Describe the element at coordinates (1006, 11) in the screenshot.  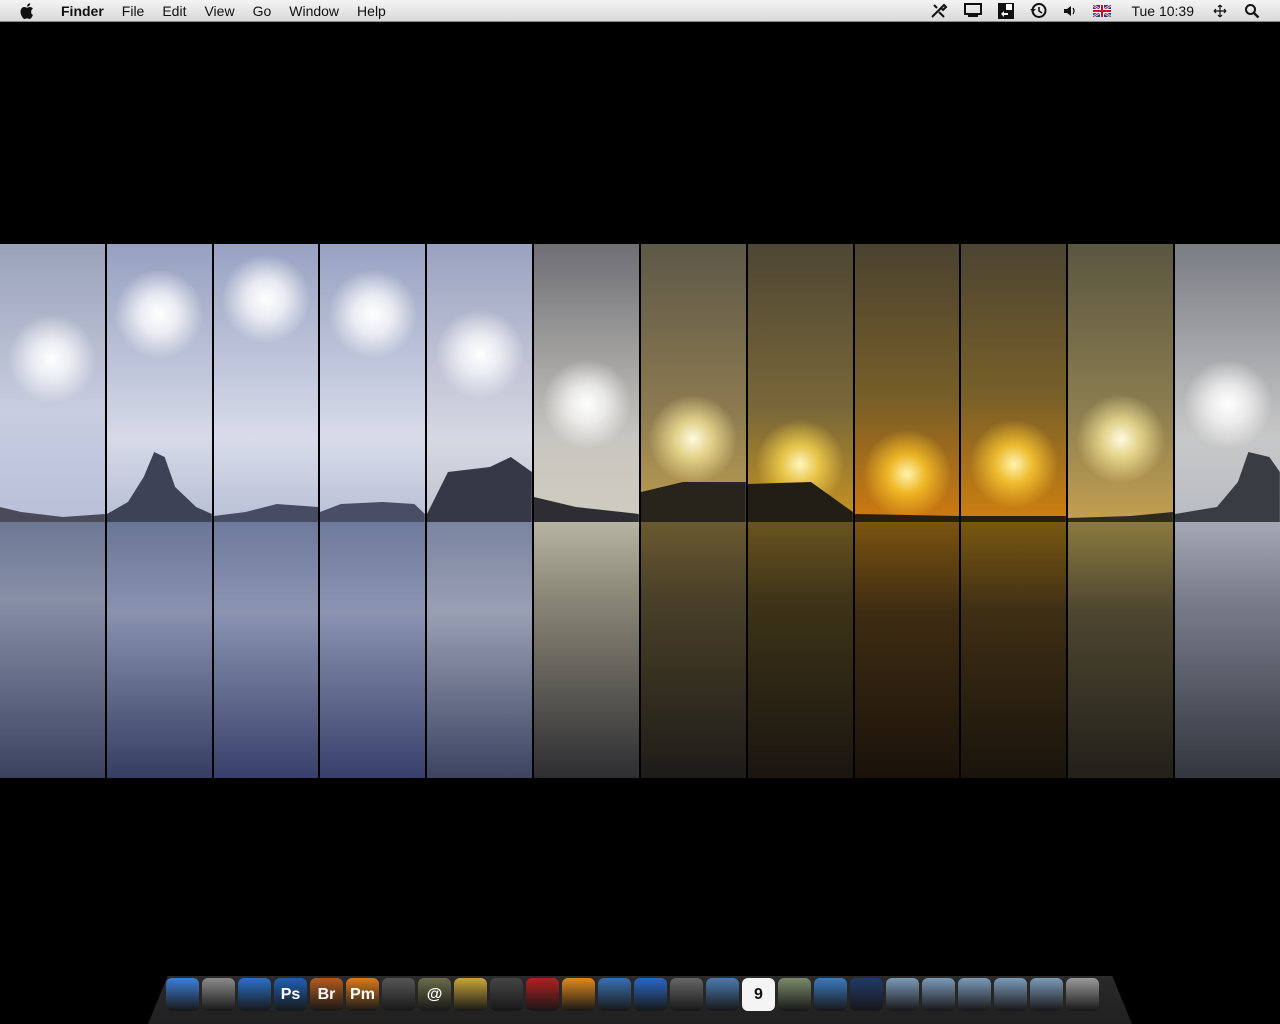
I see `spaces-icon` at that location.